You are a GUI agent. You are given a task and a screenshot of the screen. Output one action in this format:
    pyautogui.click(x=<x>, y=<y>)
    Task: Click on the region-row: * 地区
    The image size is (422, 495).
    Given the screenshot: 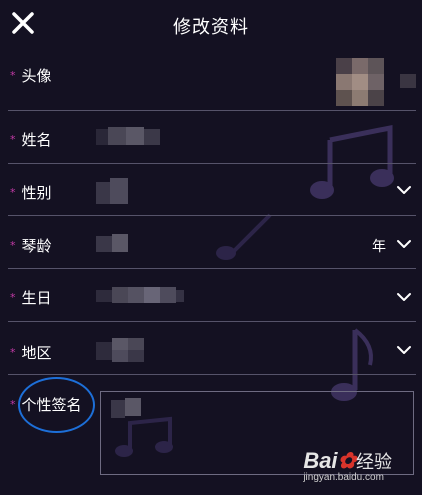 What is the action you would take?
    pyautogui.click(x=212, y=348)
    